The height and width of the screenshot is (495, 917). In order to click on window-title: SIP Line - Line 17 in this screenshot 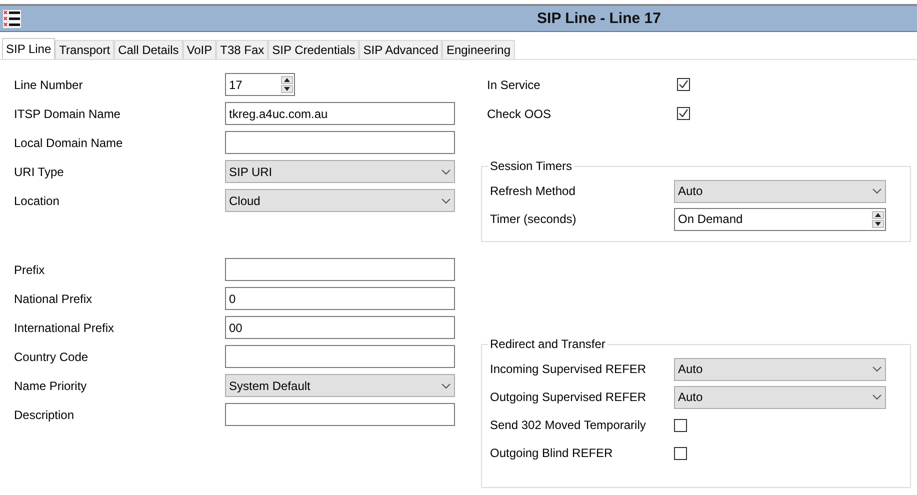, I will do `click(599, 18)`.